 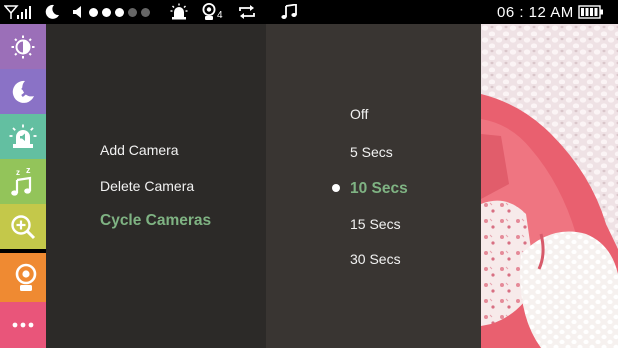 I want to click on menu-item-cycle-cameras: Cycle Cameras, so click(x=155, y=221).